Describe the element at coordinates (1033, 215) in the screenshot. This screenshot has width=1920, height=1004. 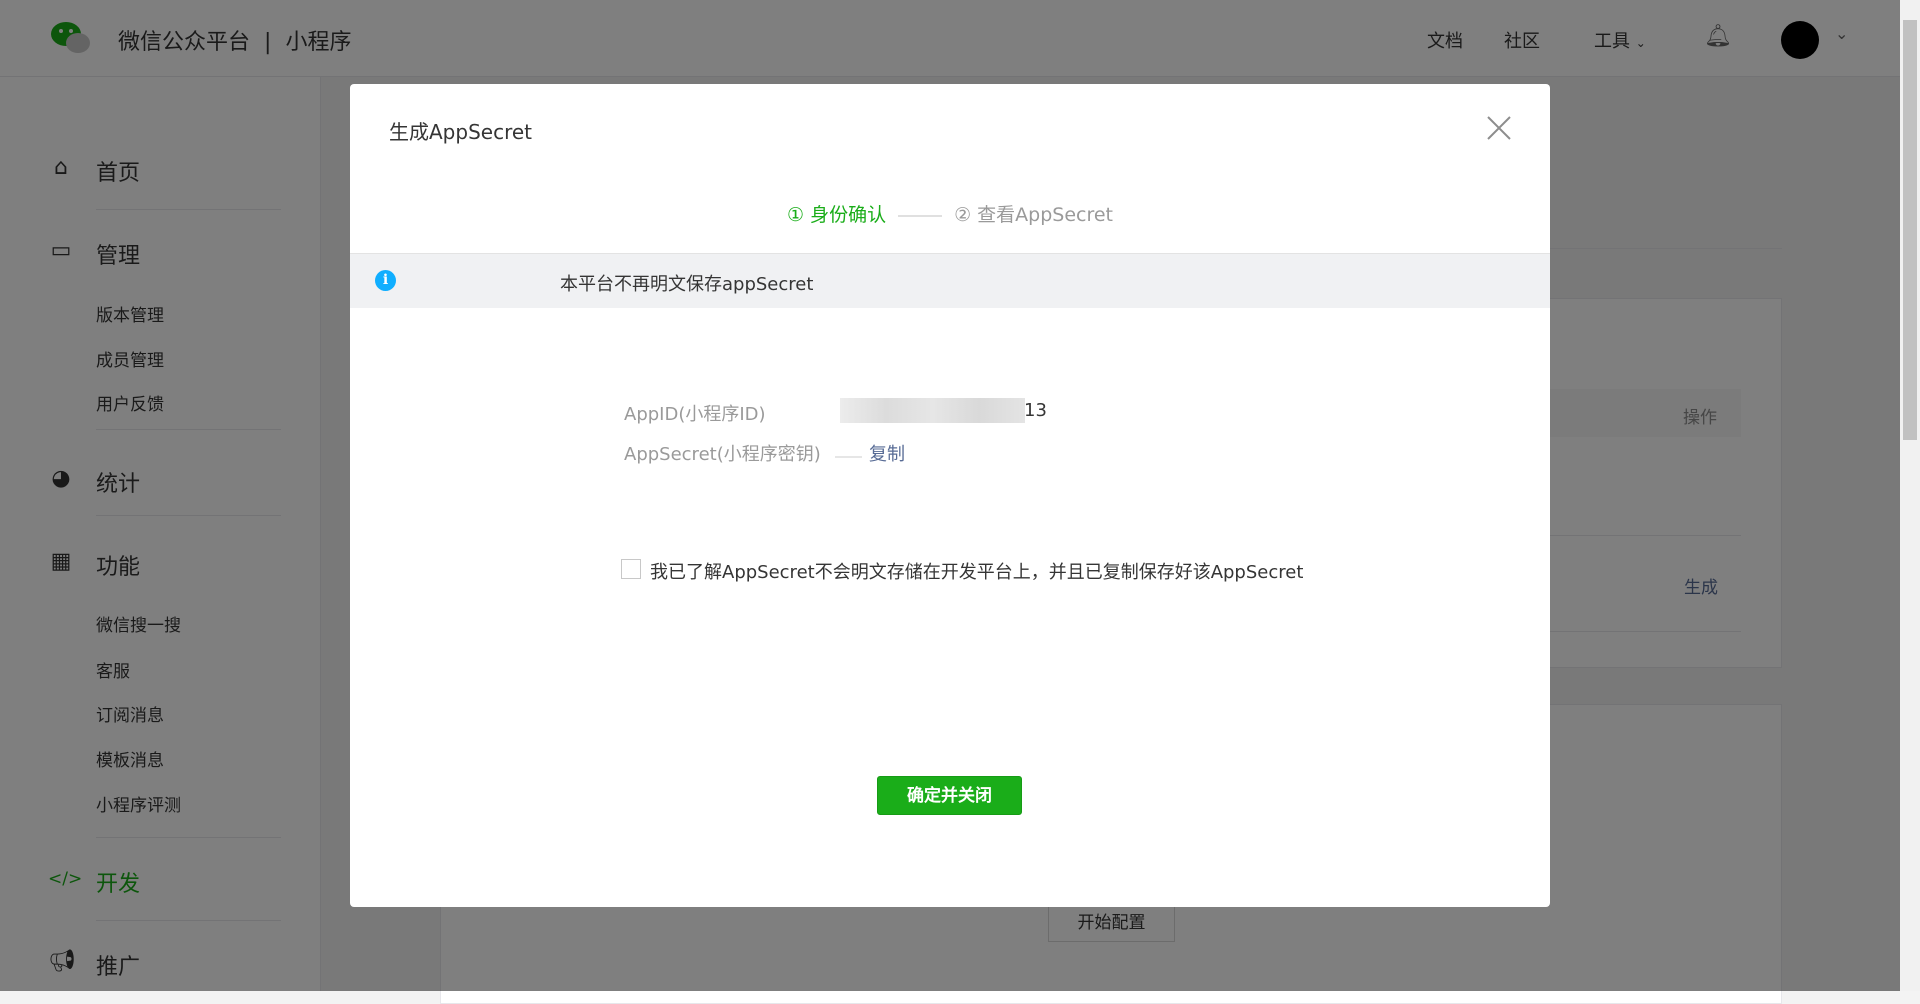
I see `step-view-secret: ② 查看AppSecret` at that location.